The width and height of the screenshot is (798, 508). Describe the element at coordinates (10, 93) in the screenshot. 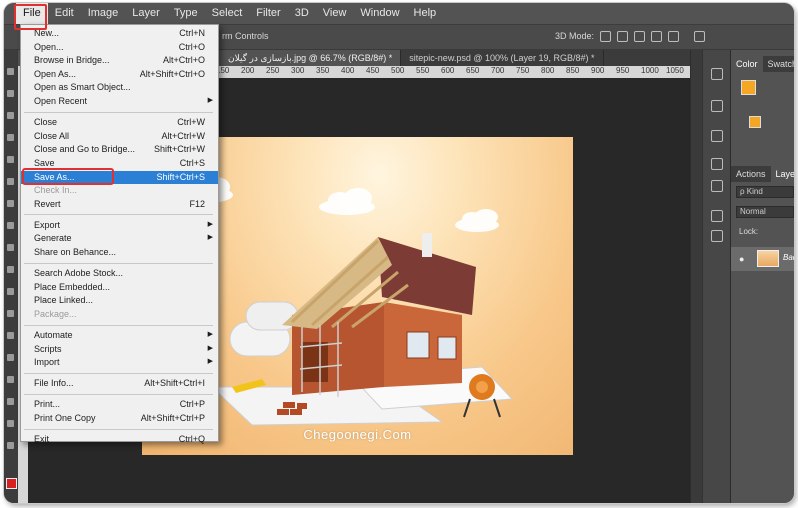

I see `marquee-tool-icon` at that location.